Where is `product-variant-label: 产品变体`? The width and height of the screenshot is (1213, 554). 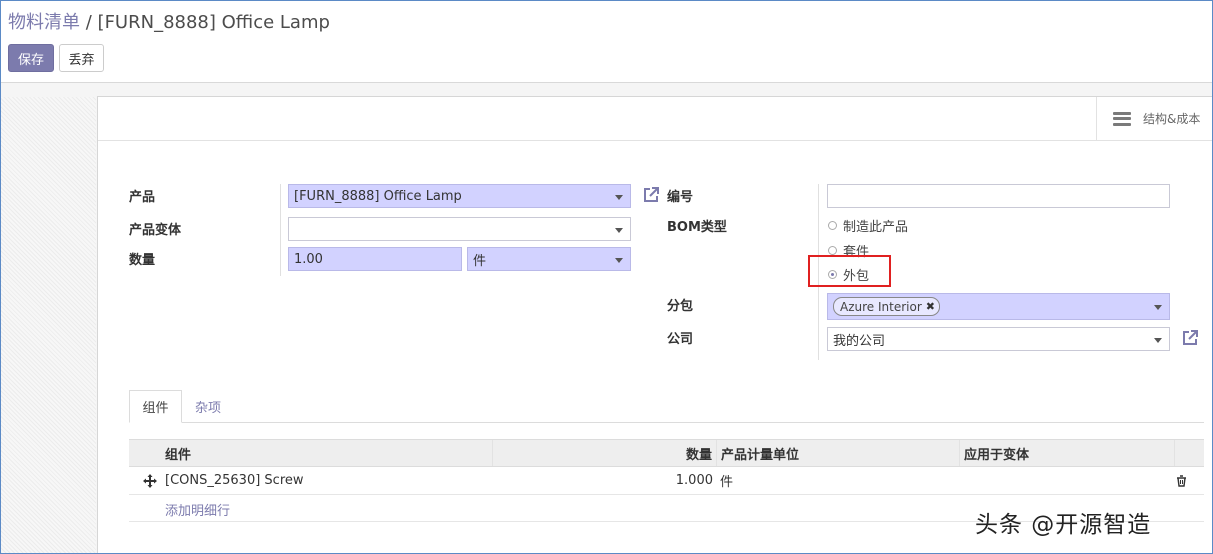
product-variant-label: 产品变体 is located at coordinates (155, 230).